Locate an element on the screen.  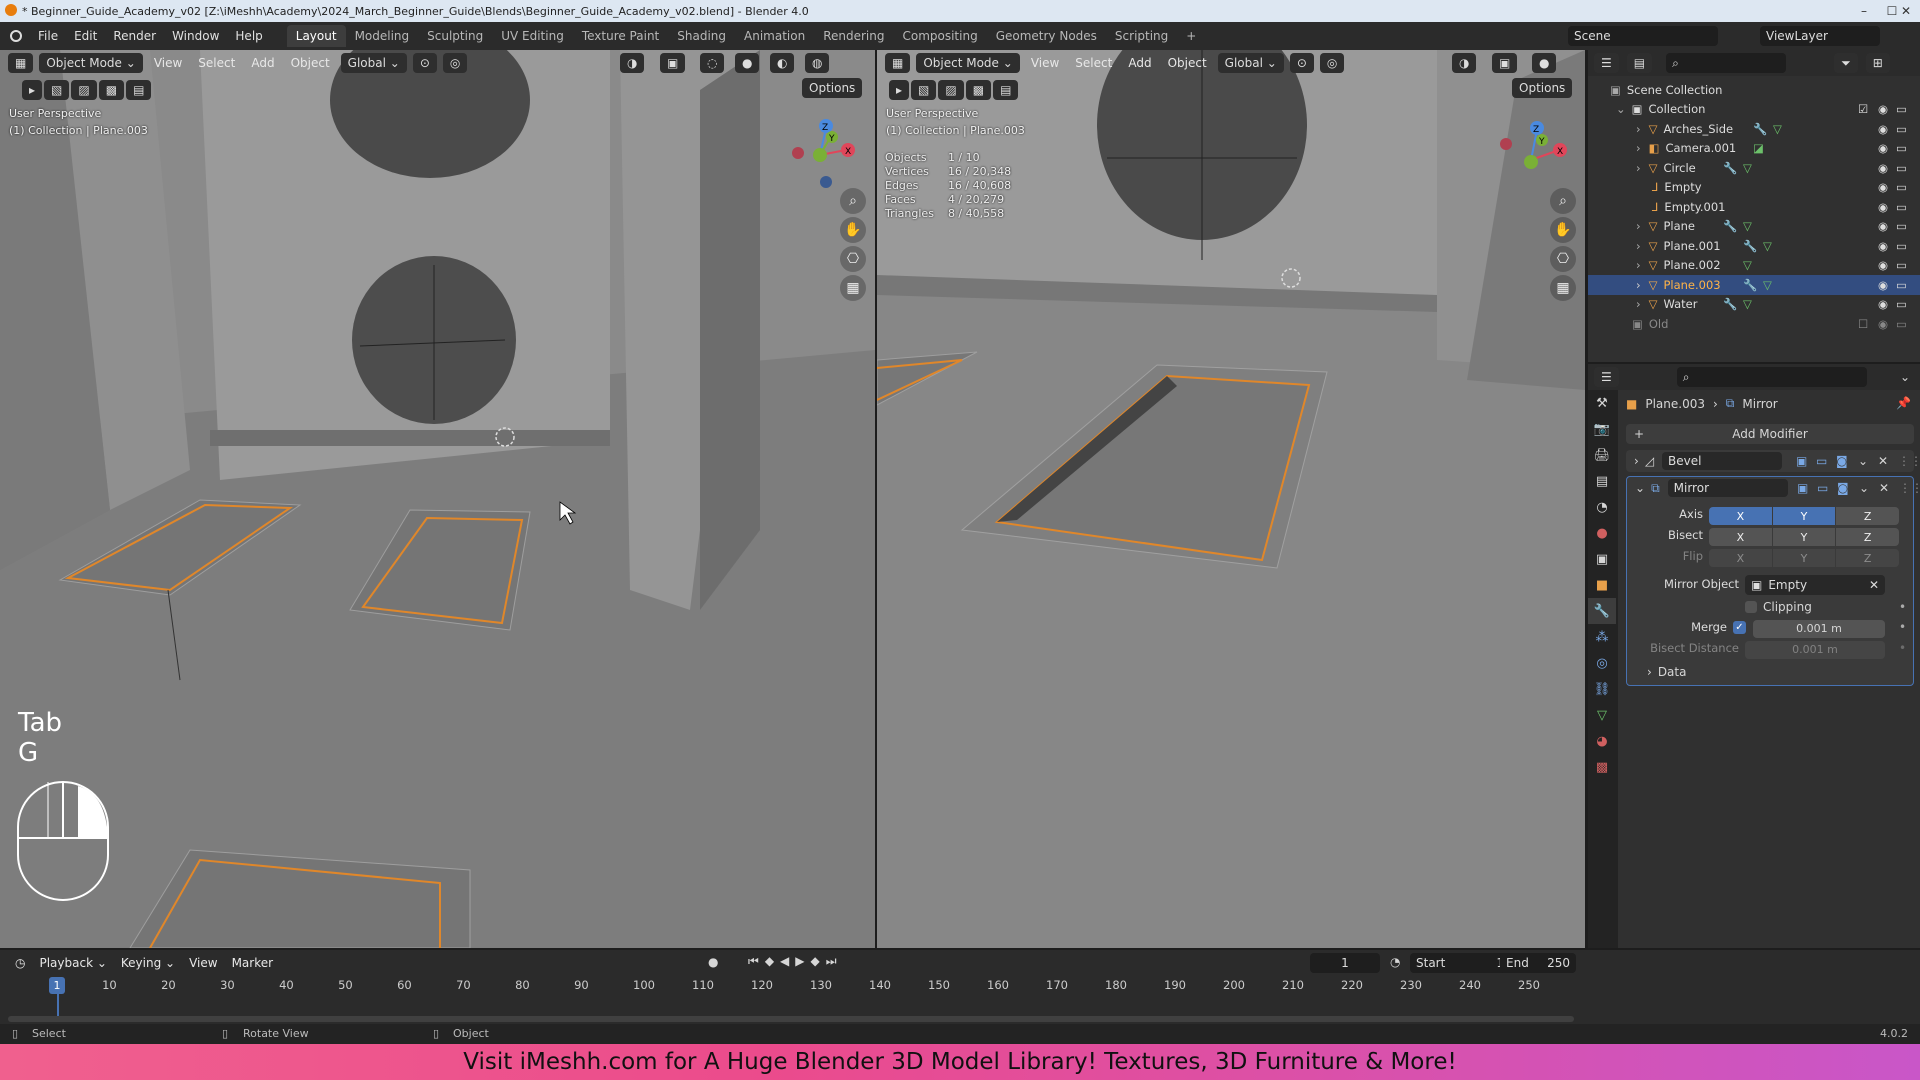
bevel-modifier-panel: › ◿ Bevel ▣ ▭ ◙ ⌄ ✕ ⋮⋮ is located at coordinates (1773, 461).